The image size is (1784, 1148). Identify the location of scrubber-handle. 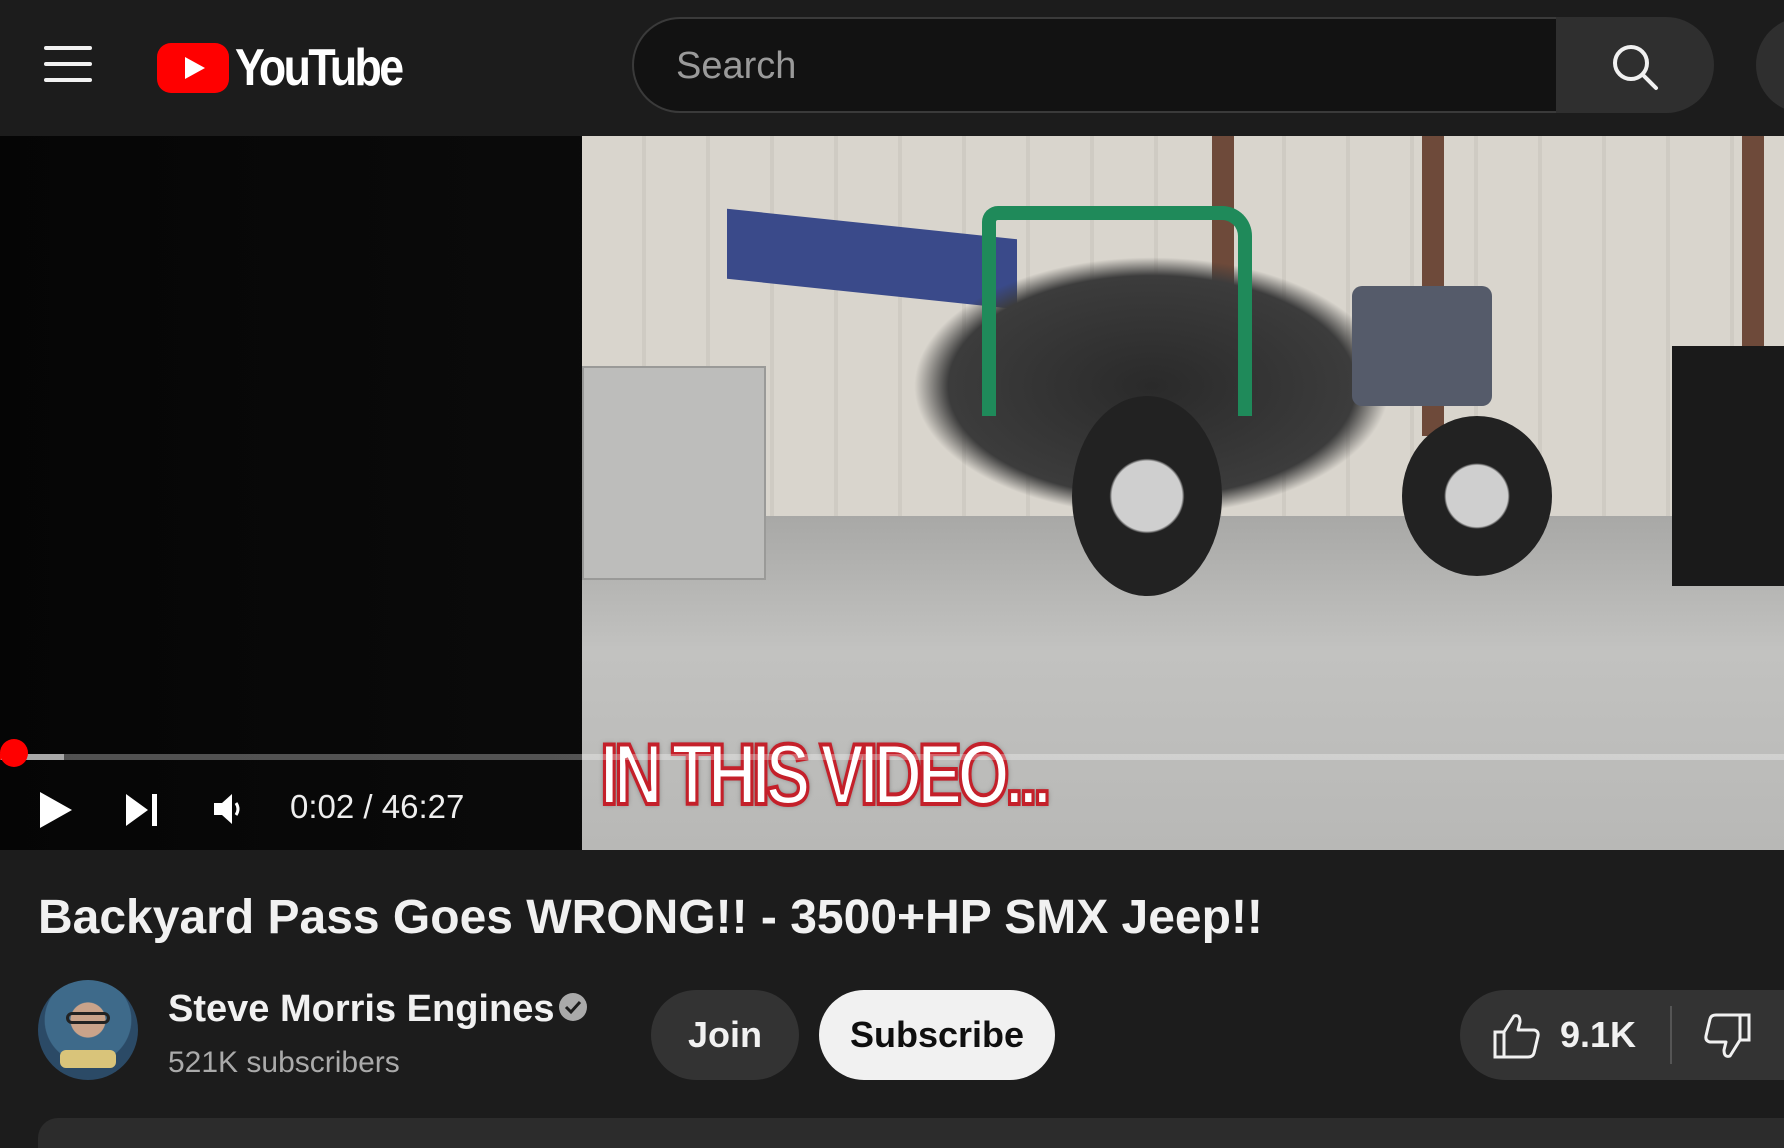
(14, 753).